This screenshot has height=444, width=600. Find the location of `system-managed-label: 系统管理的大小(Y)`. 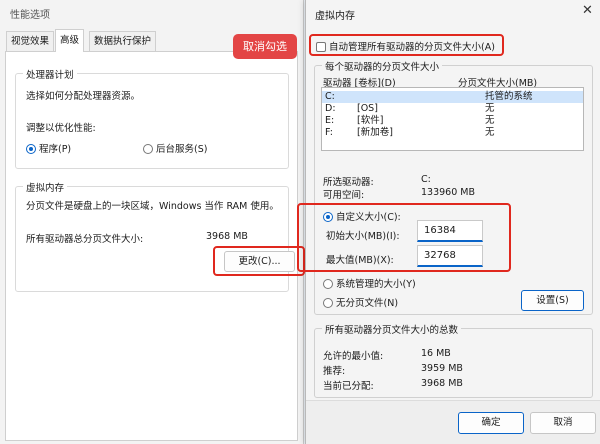

system-managed-label: 系统管理的大小(Y) is located at coordinates (376, 284).